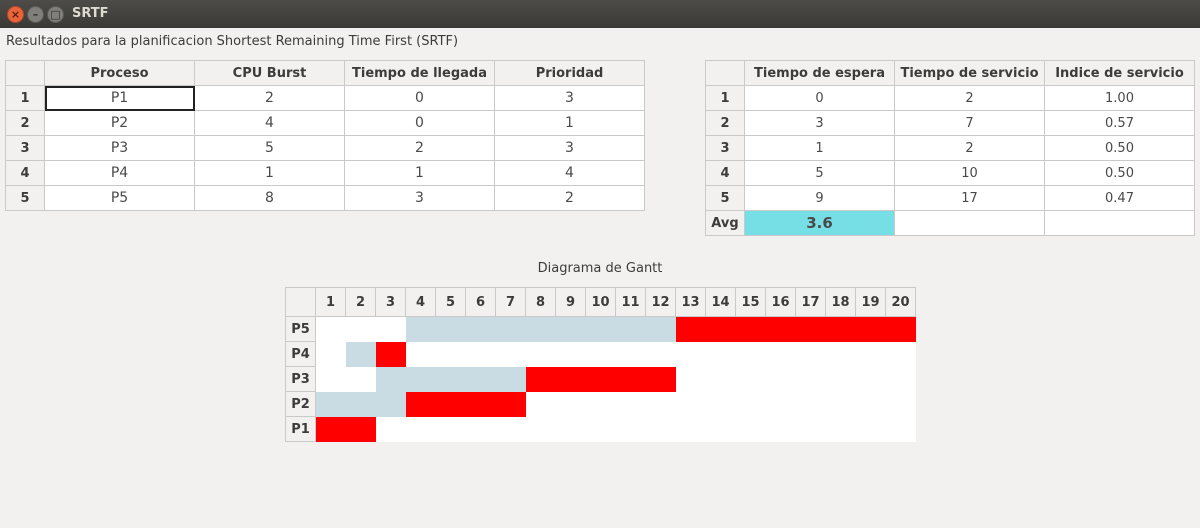 The image size is (1200, 528). Describe the element at coordinates (569, 98) in the screenshot. I see `table-cell: 3` at that location.